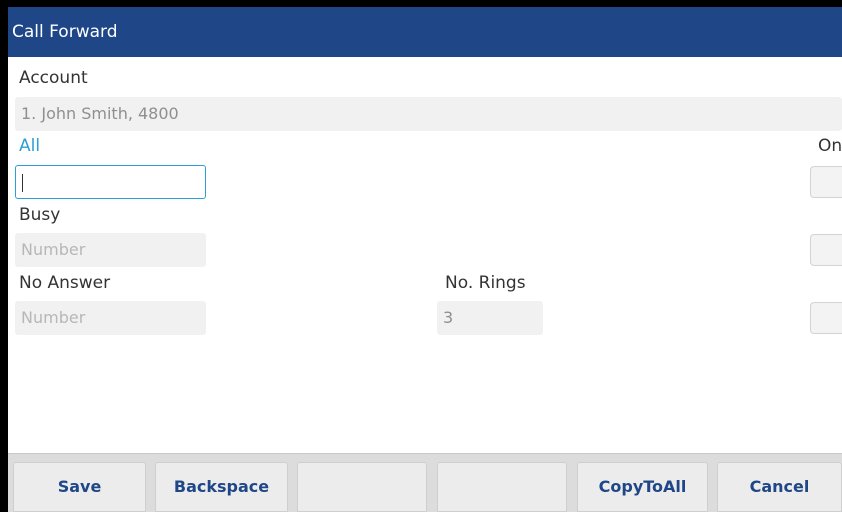 The image size is (842, 512). Describe the element at coordinates (221, 487) in the screenshot. I see `backspace-softkey: Backspace` at that location.